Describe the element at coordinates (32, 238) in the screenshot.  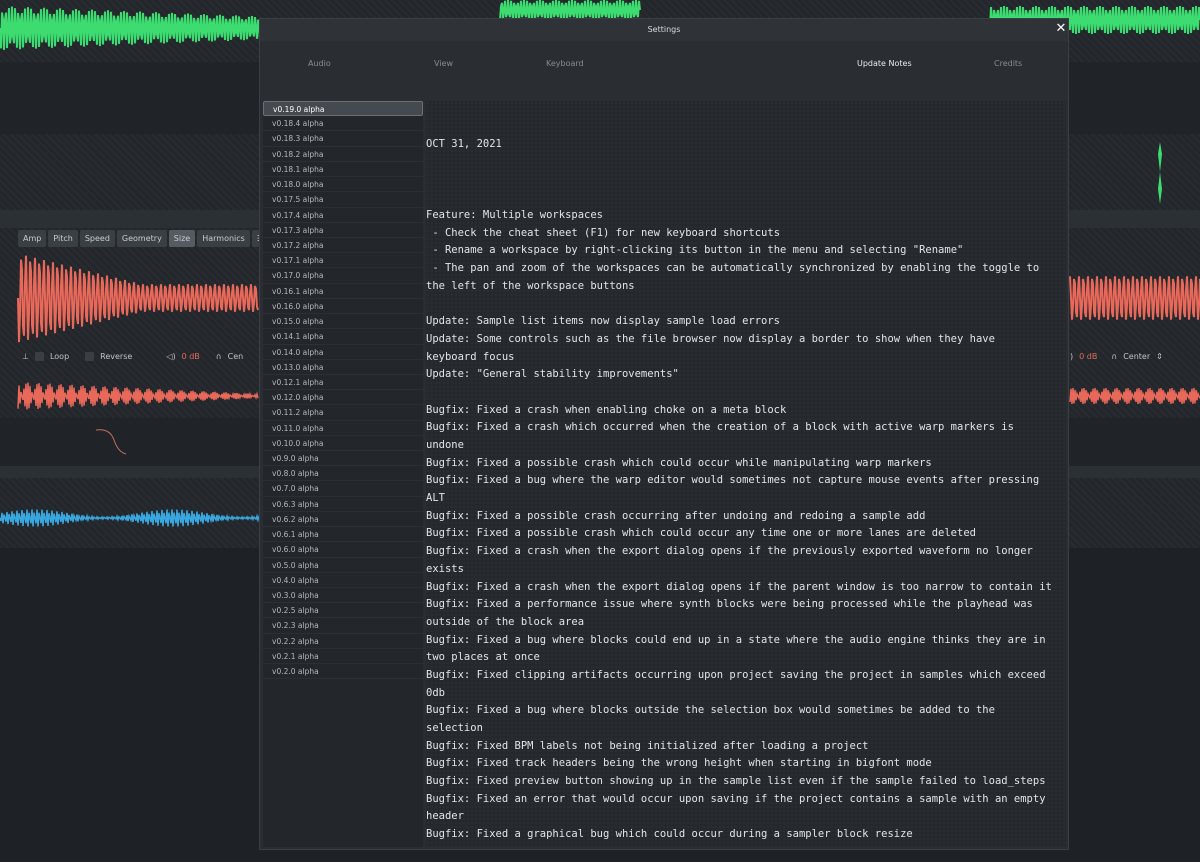
I see `toolbar-button: Amp` at that location.